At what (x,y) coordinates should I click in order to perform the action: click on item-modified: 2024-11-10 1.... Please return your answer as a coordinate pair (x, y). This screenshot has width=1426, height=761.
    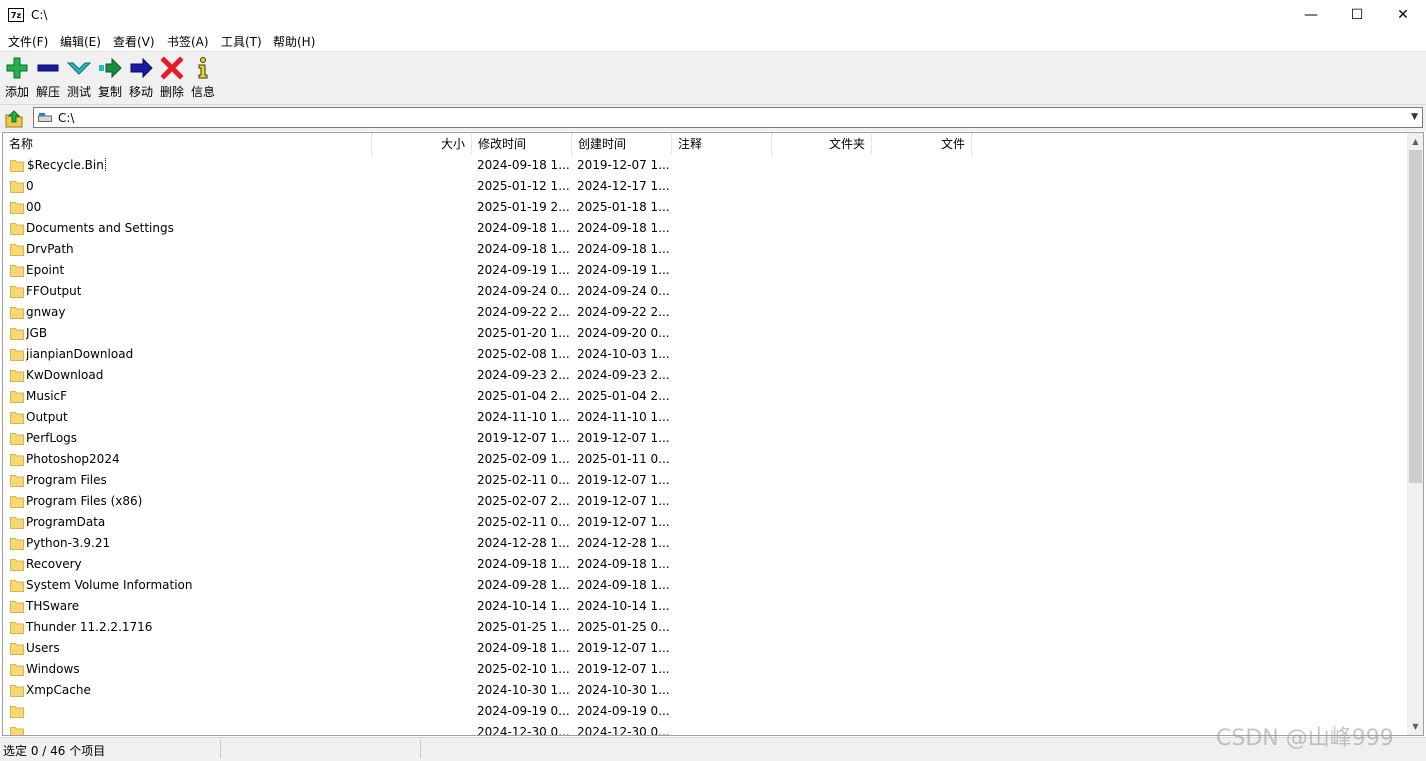
    Looking at the image, I should click on (523, 417).